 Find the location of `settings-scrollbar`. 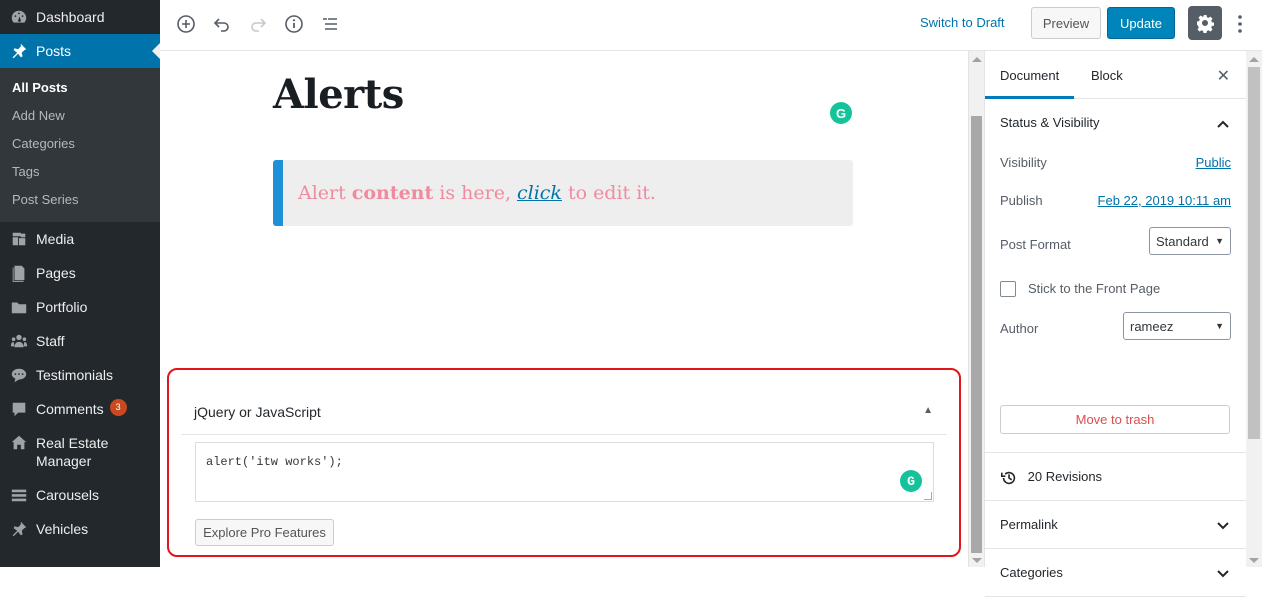

settings-scrollbar is located at coordinates (1254, 309).